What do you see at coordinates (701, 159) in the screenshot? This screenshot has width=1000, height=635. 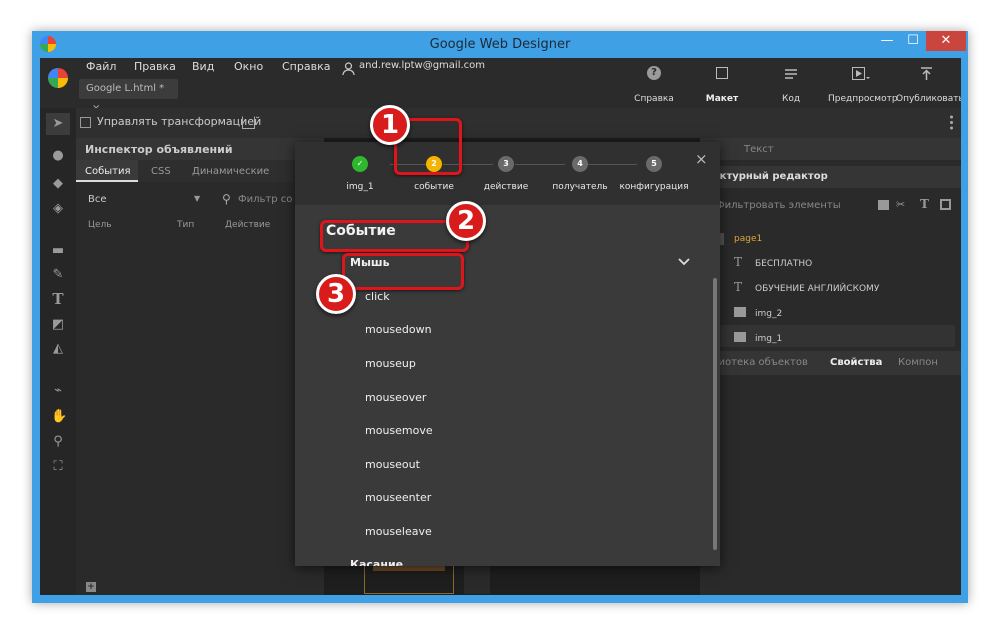 I see `dialog-close-icon: ×` at bounding box center [701, 159].